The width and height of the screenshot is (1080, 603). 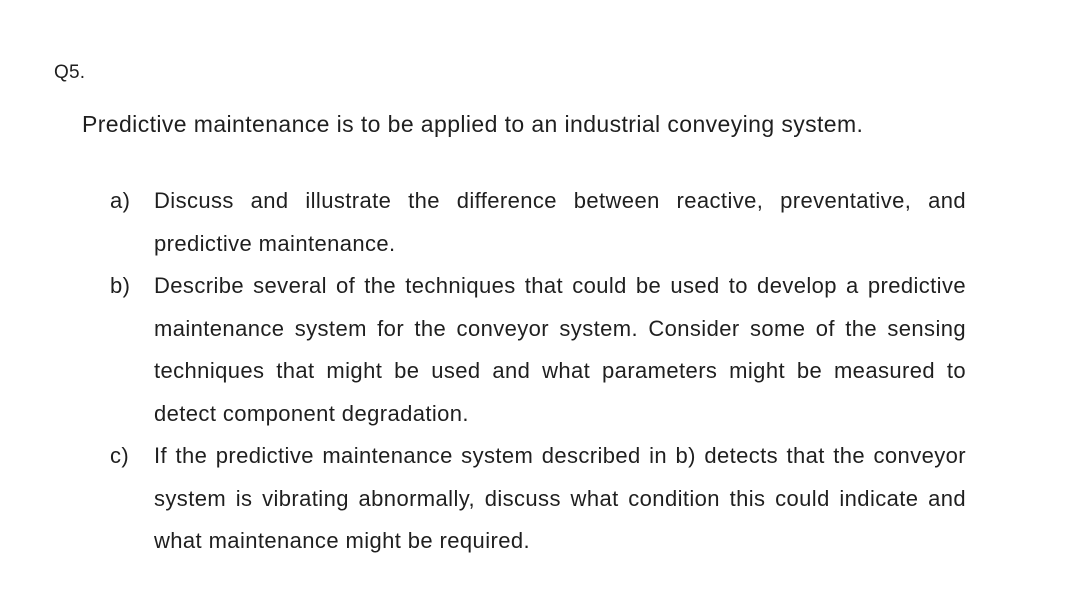 What do you see at coordinates (120, 455) in the screenshot?
I see `part-label: c)` at bounding box center [120, 455].